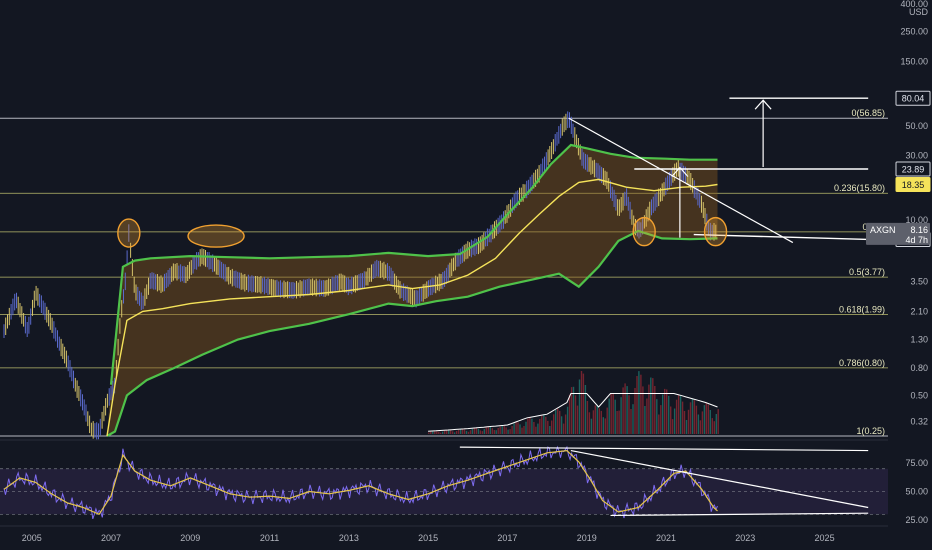 The height and width of the screenshot is (550, 932). I want to click on price-tick: 150.00, so click(914, 61).